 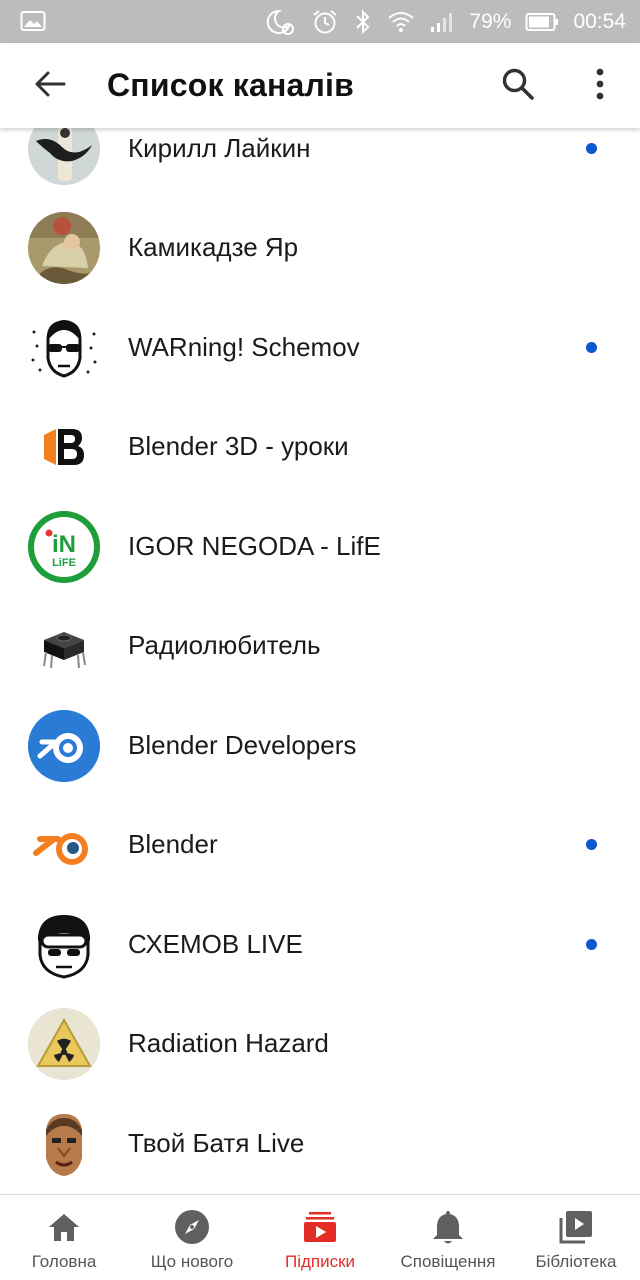 What do you see at coordinates (401, 22) in the screenshot?
I see `wifi-icon` at bounding box center [401, 22].